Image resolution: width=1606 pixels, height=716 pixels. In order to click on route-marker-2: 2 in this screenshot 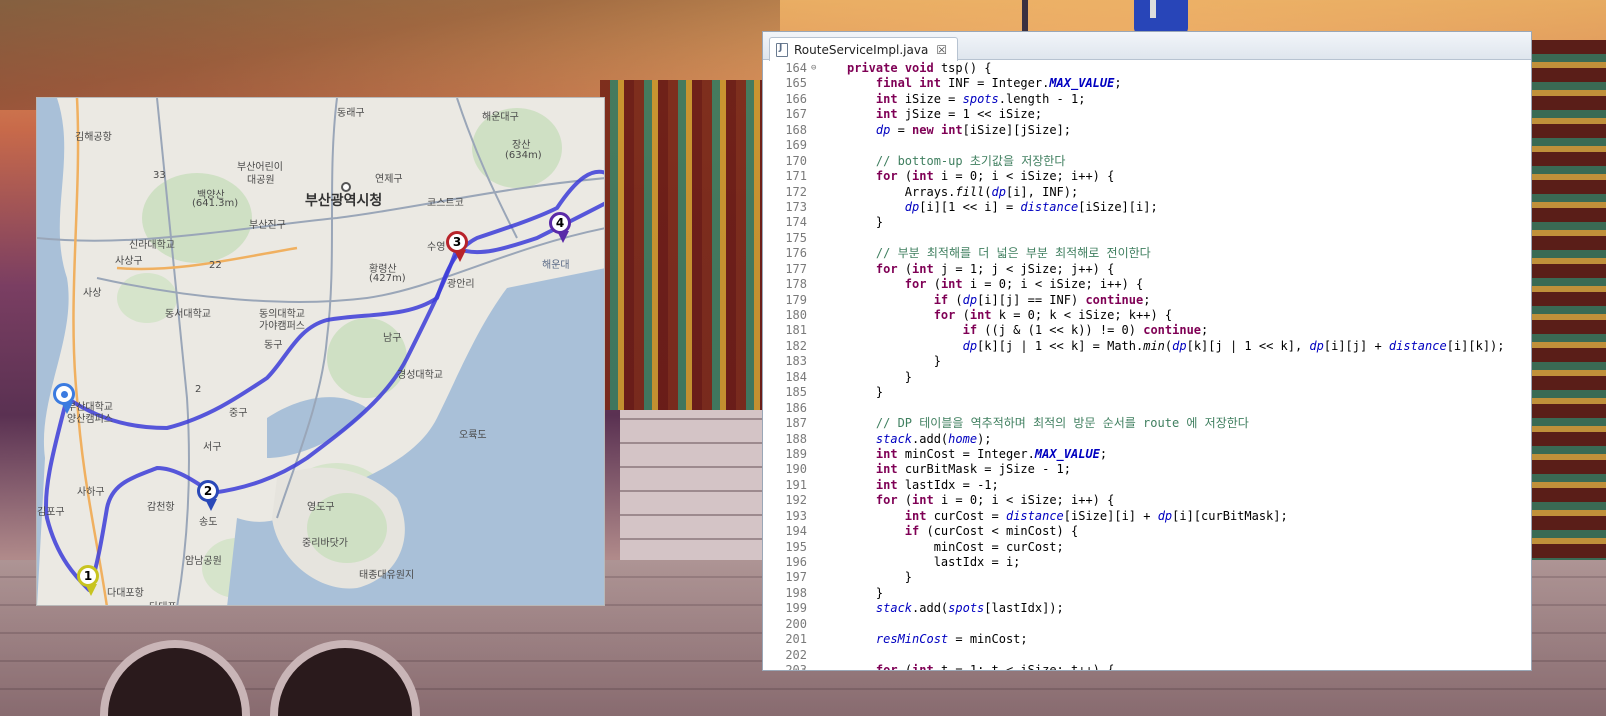, I will do `click(208, 495)`.